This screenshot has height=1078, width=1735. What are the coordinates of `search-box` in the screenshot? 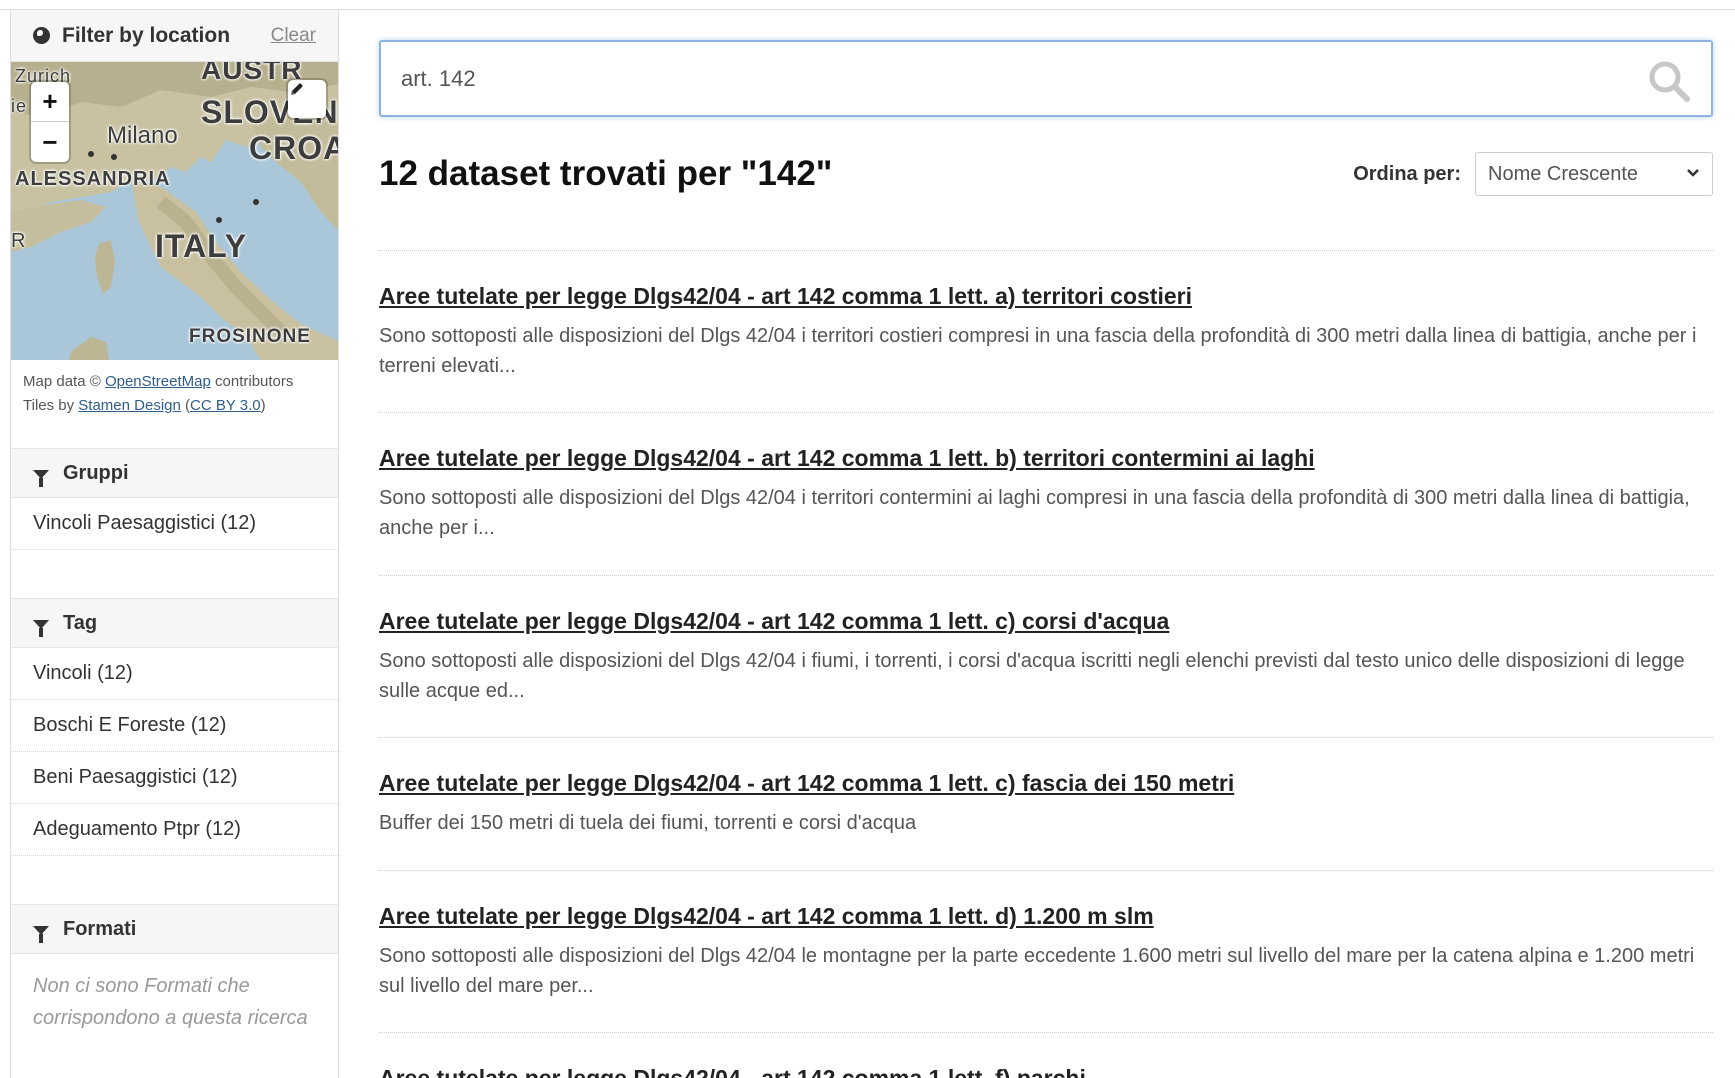 It's located at (1046, 78).